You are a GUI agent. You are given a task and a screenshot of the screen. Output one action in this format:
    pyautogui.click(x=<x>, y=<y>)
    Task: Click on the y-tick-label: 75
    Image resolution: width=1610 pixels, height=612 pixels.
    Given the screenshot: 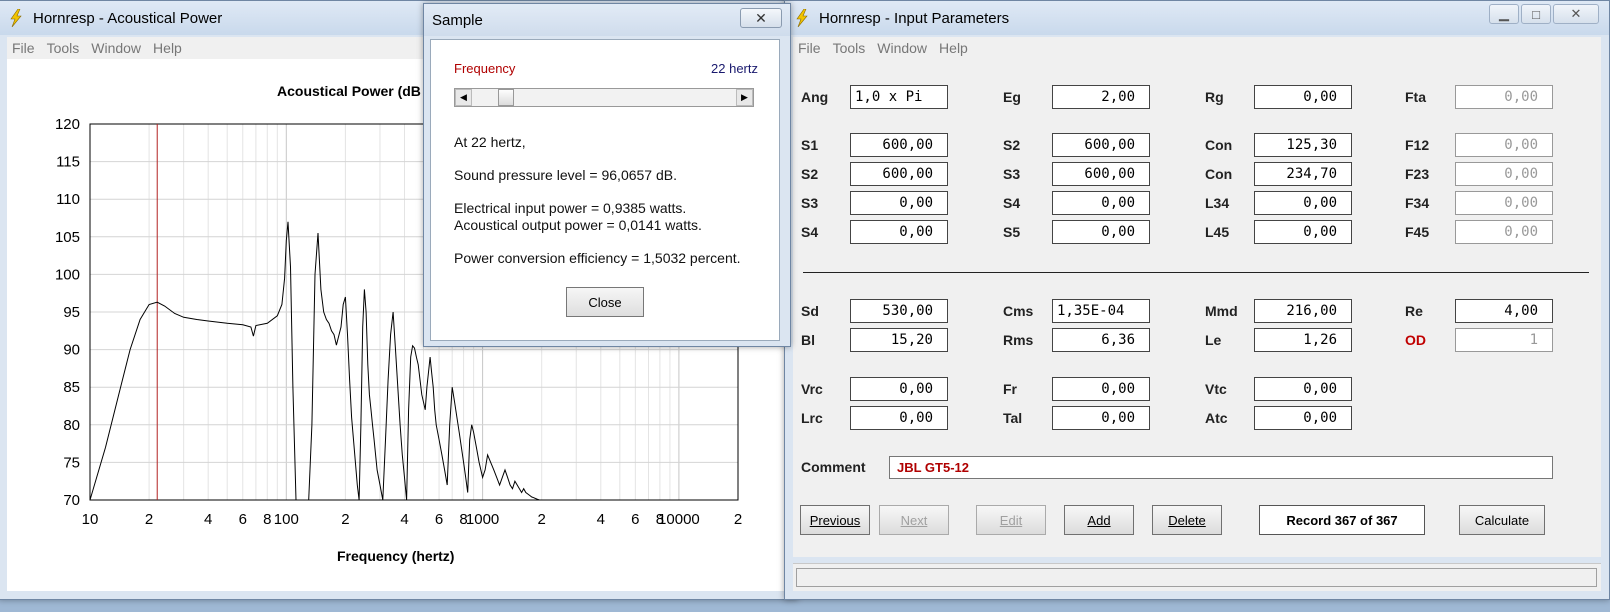 What is the action you would take?
    pyautogui.click(x=71, y=462)
    